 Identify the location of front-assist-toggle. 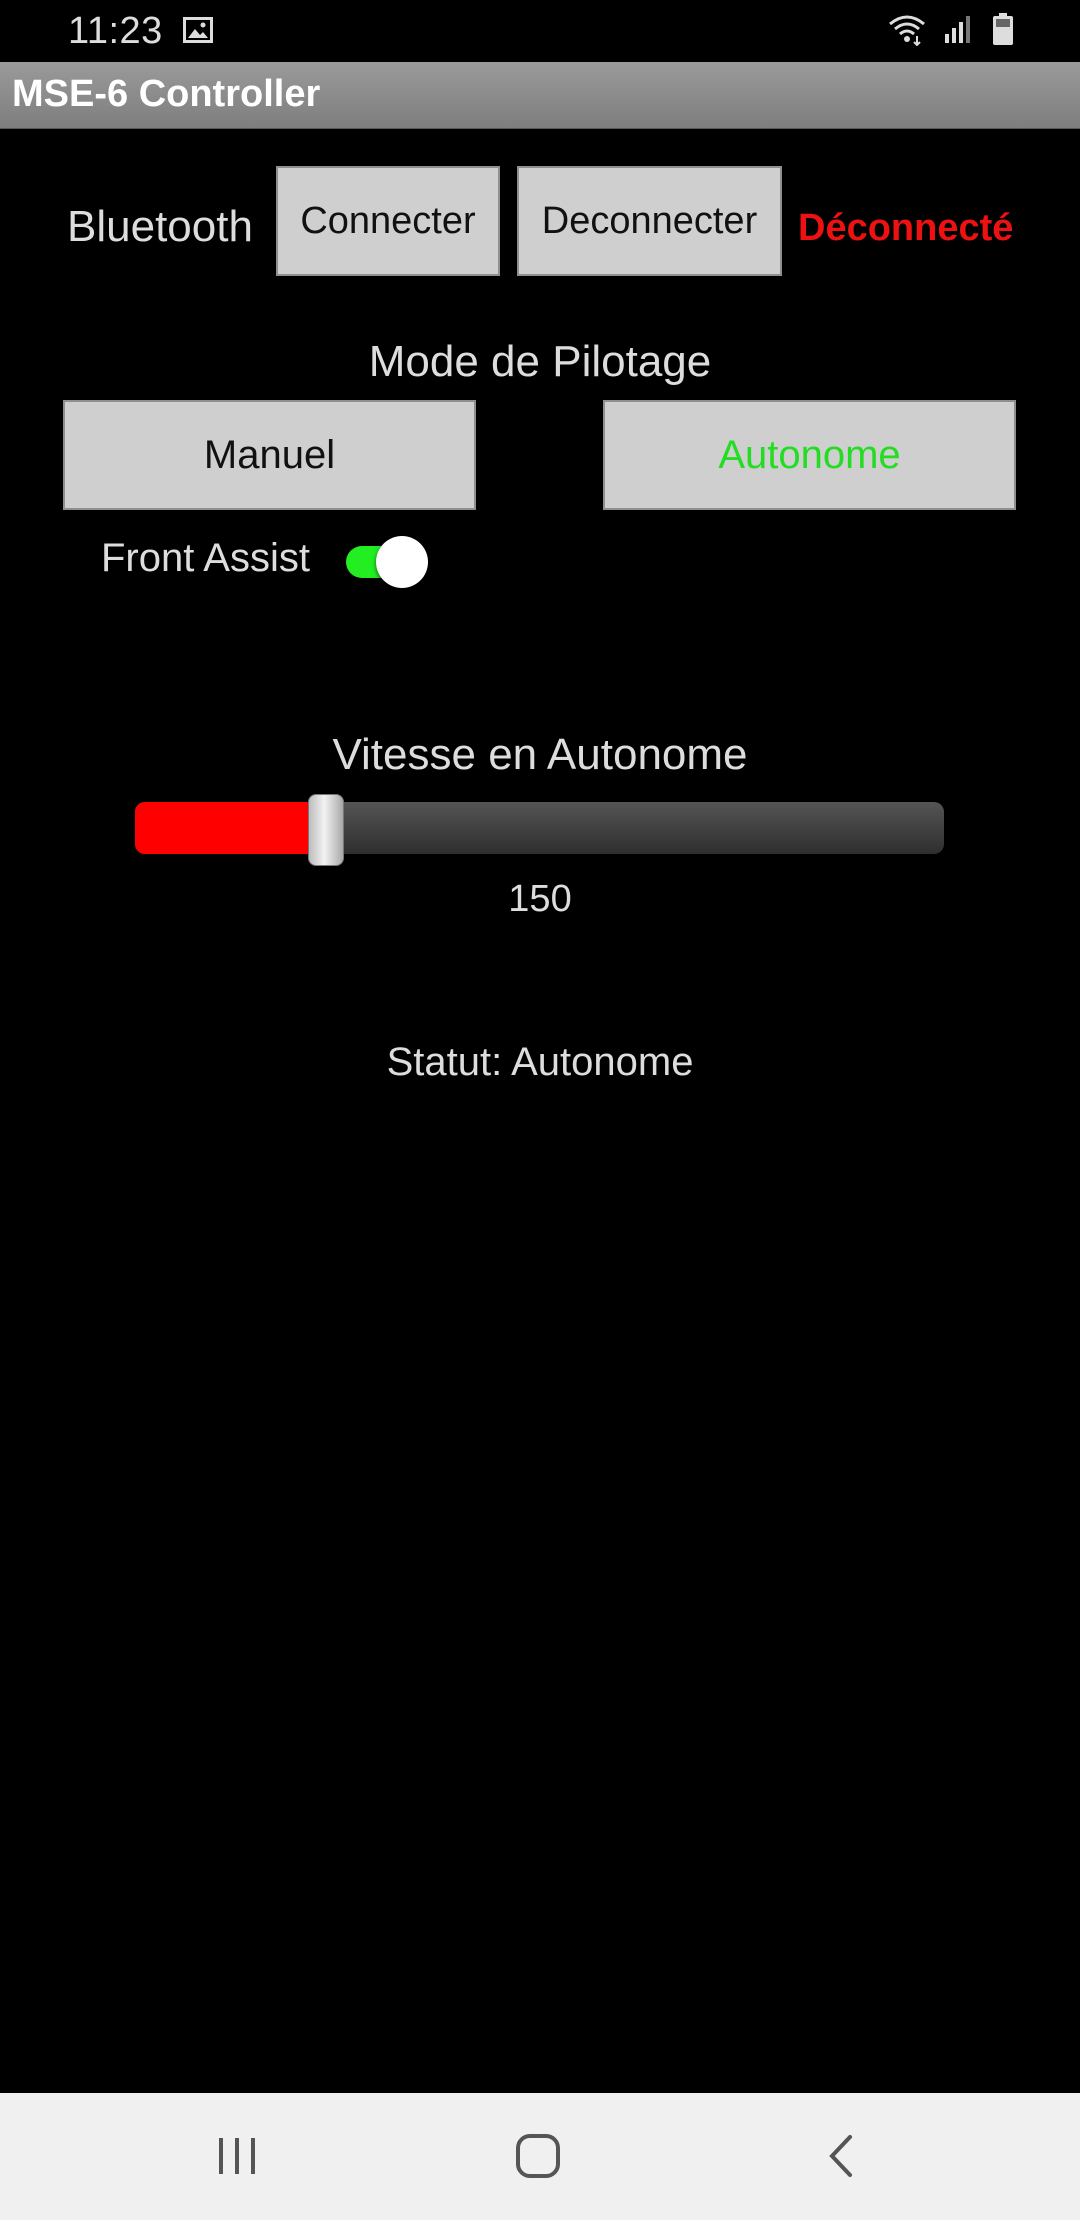
(388, 560).